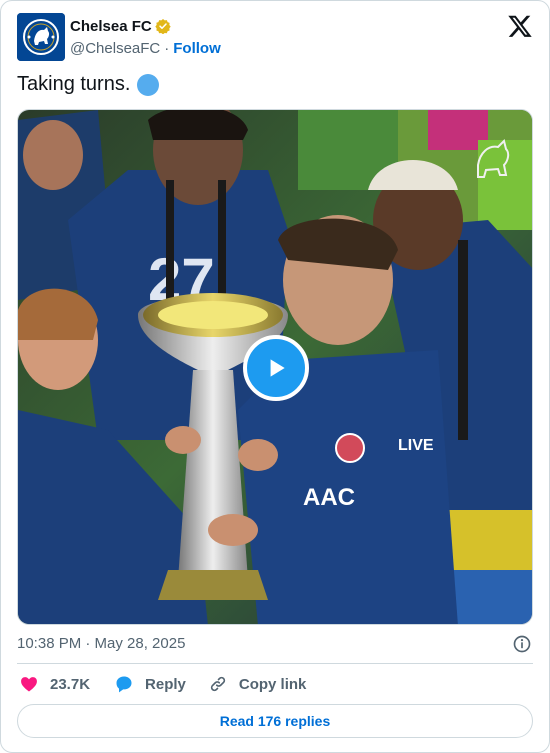 The height and width of the screenshot is (753, 550). I want to click on avatar, so click(41, 37).